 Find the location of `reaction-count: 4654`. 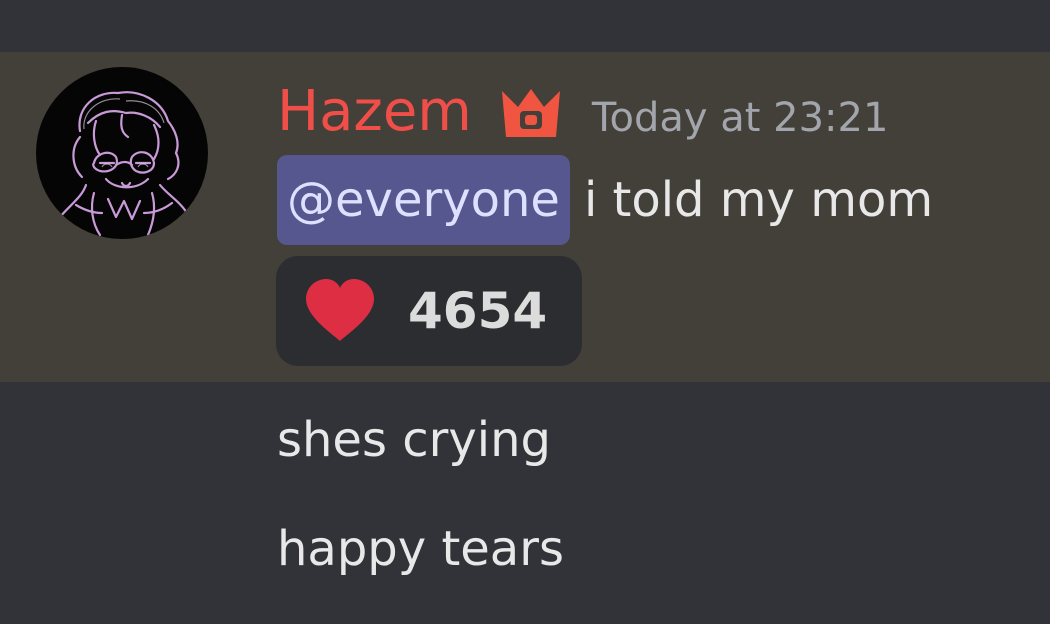

reaction-count: 4654 is located at coordinates (478, 311).